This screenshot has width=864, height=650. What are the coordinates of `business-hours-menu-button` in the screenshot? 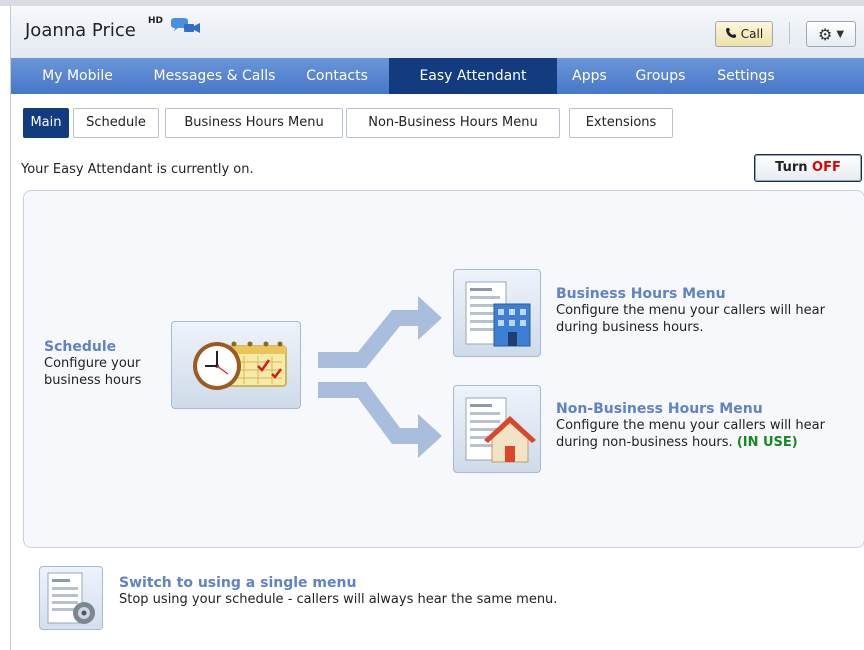 It's located at (497, 313).